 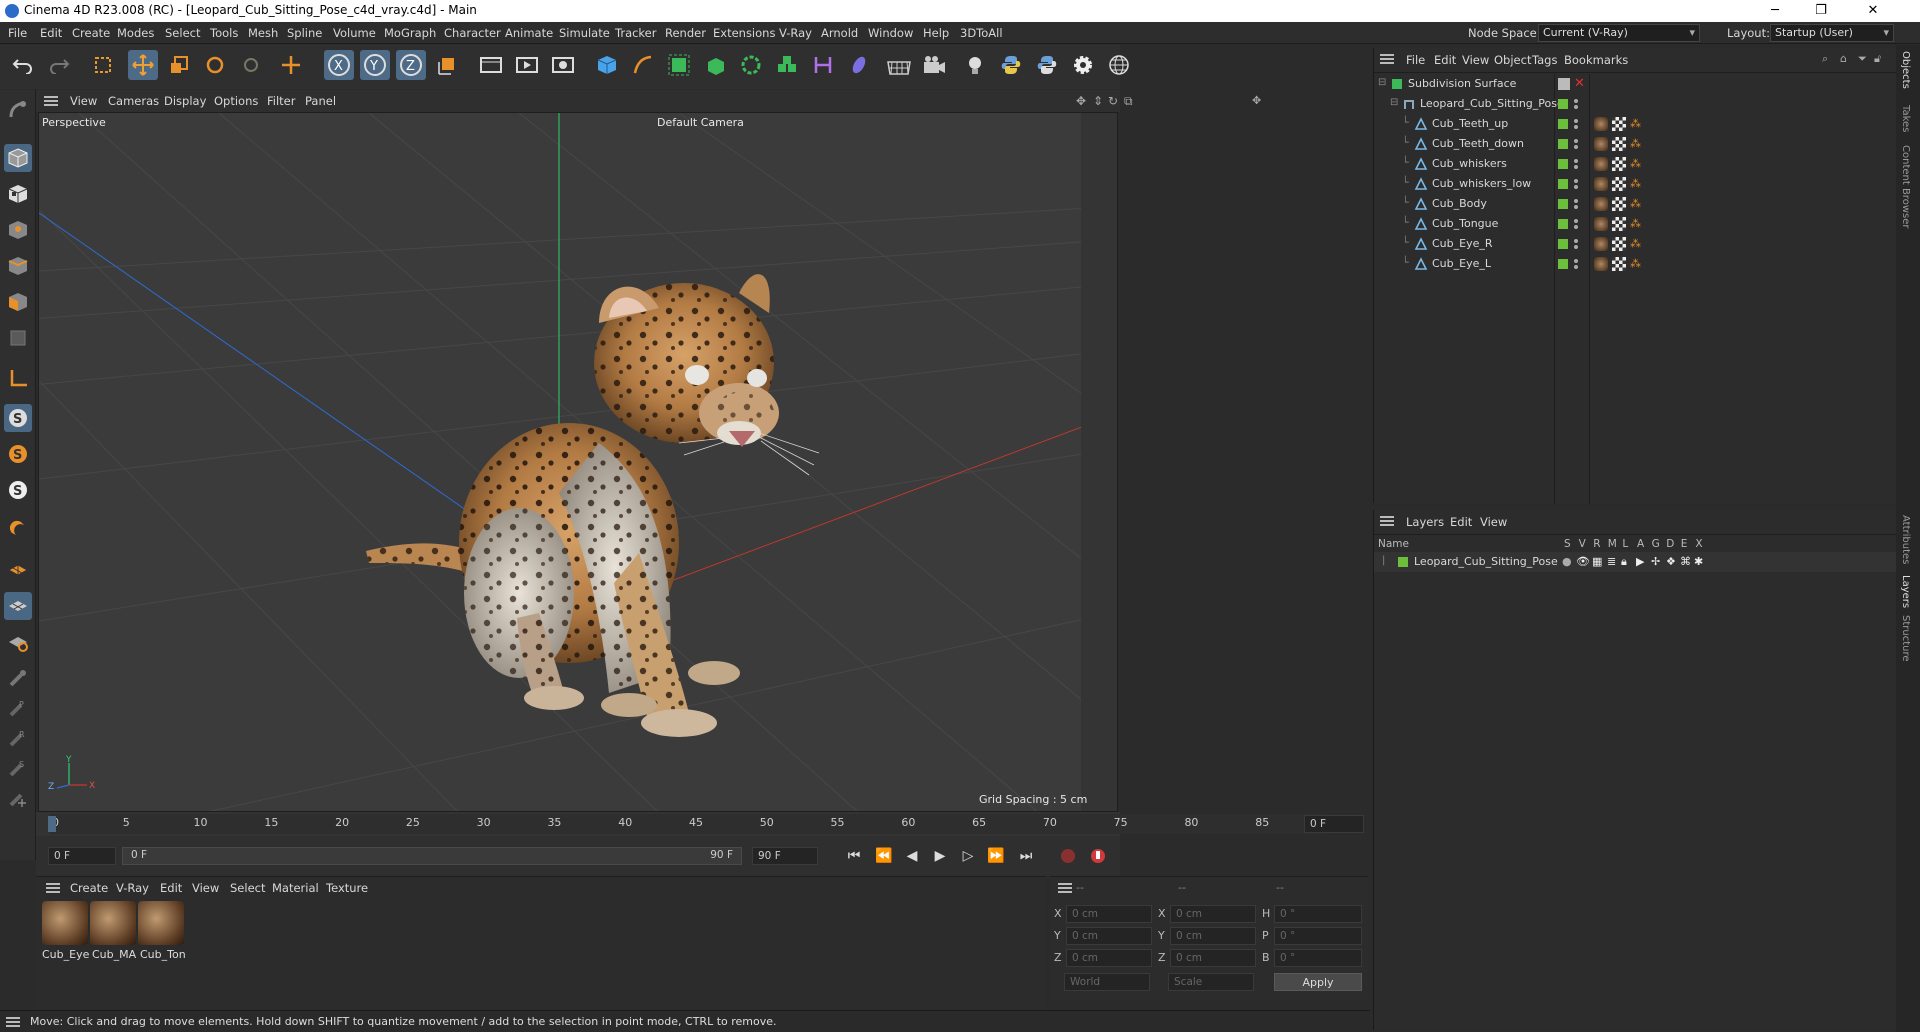 What do you see at coordinates (354, 33) in the screenshot?
I see `menu-volume: Volume` at bounding box center [354, 33].